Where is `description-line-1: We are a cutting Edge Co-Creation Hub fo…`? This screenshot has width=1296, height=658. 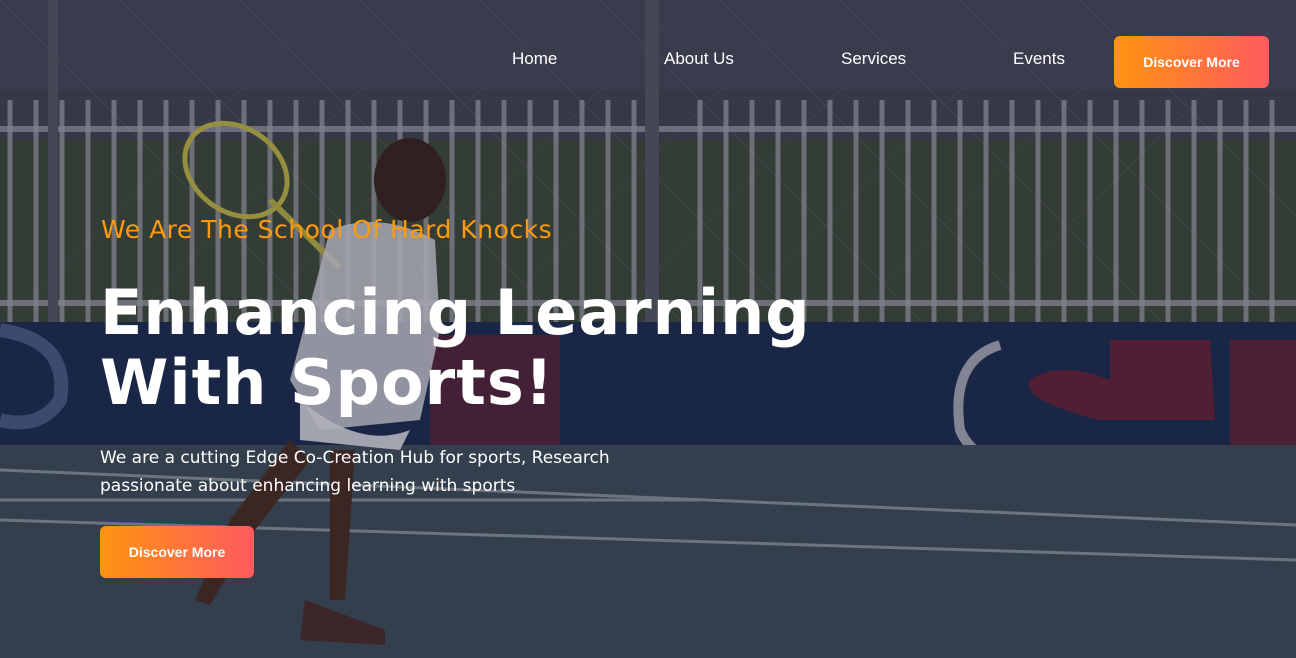 description-line-1: We are a cutting Edge Co-Creation Hub fo… is located at coordinates (355, 458).